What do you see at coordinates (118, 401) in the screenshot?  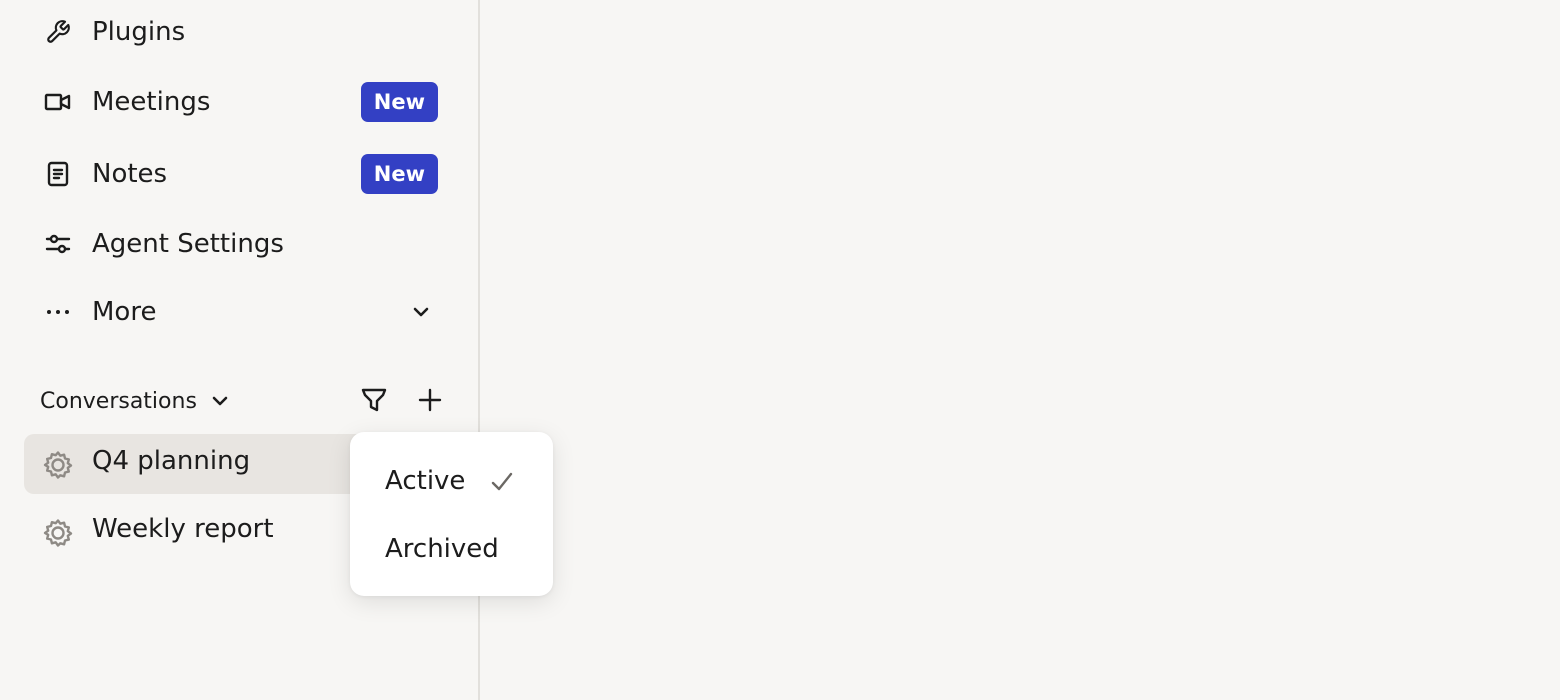 I see `conversations-title: Conversations` at bounding box center [118, 401].